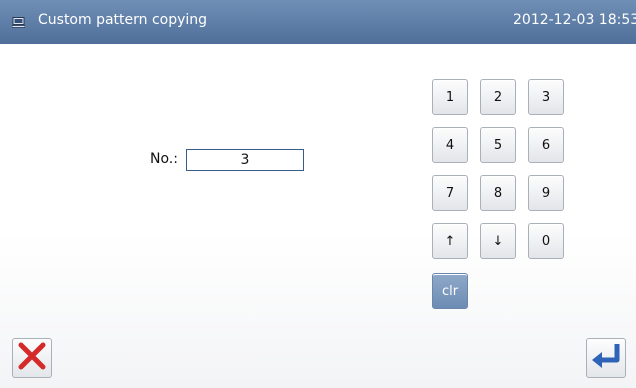 The image size is (636, 388). I want to click on close-x-icon, so click(32, 358).